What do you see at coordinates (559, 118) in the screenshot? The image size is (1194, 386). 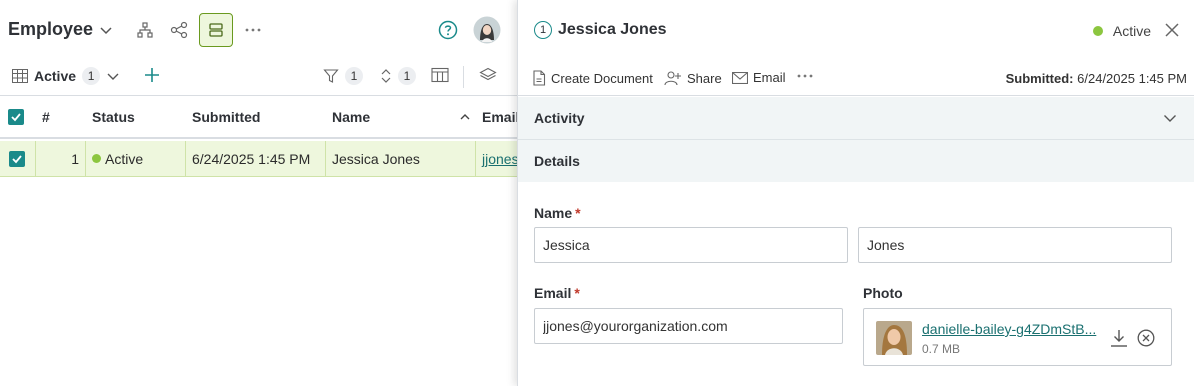 I see `activity-section-title: Activity` at bounding box center [559, 118].